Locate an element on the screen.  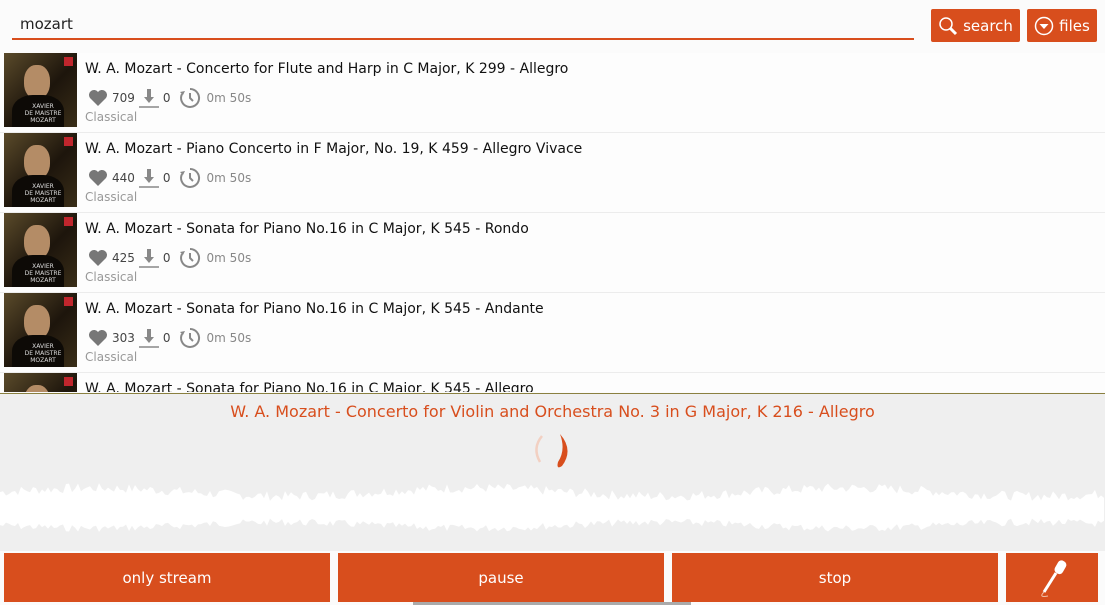
search-icon is located at coordinates (948, 25).